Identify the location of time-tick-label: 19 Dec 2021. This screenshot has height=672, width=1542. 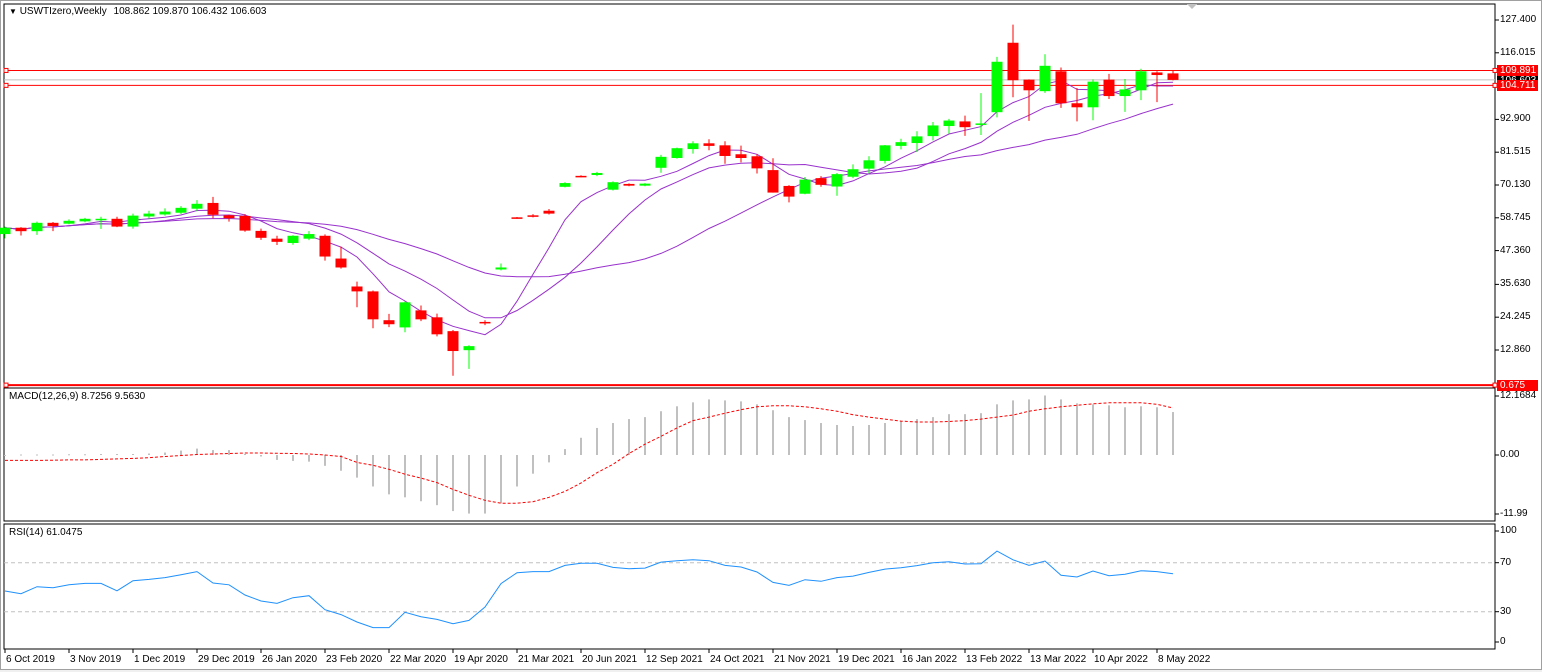
(866, 659).